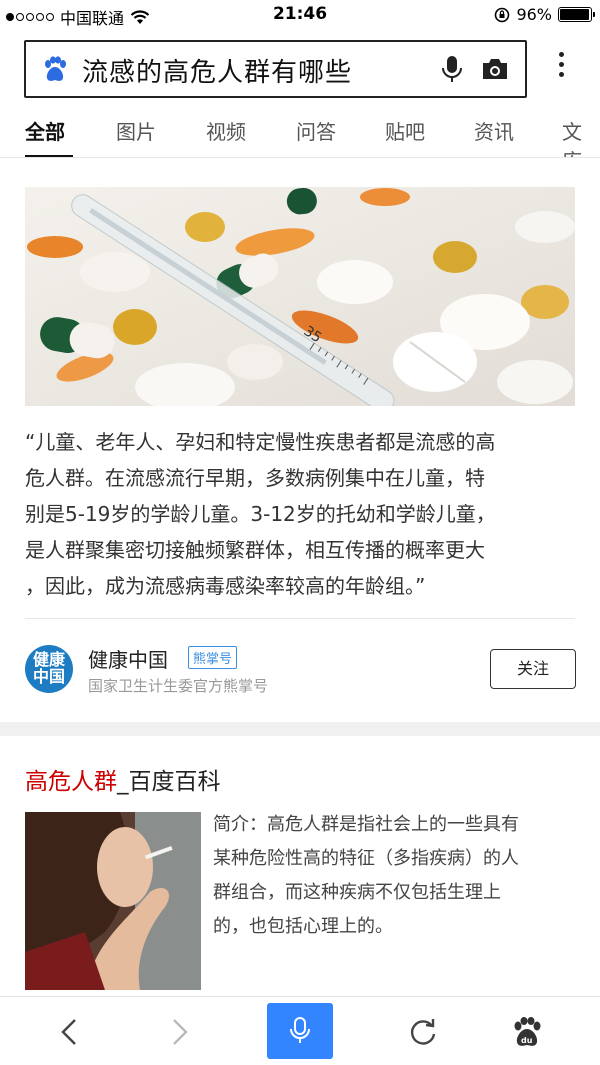 The height and width of the screenshot is (1065, 600). I want to click on tab-videos: 视频, so click(226, 130).